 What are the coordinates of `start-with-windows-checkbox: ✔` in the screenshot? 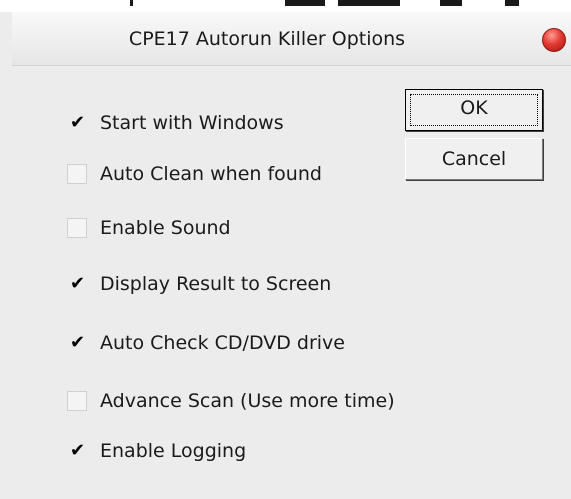 It's located at (77, 123).